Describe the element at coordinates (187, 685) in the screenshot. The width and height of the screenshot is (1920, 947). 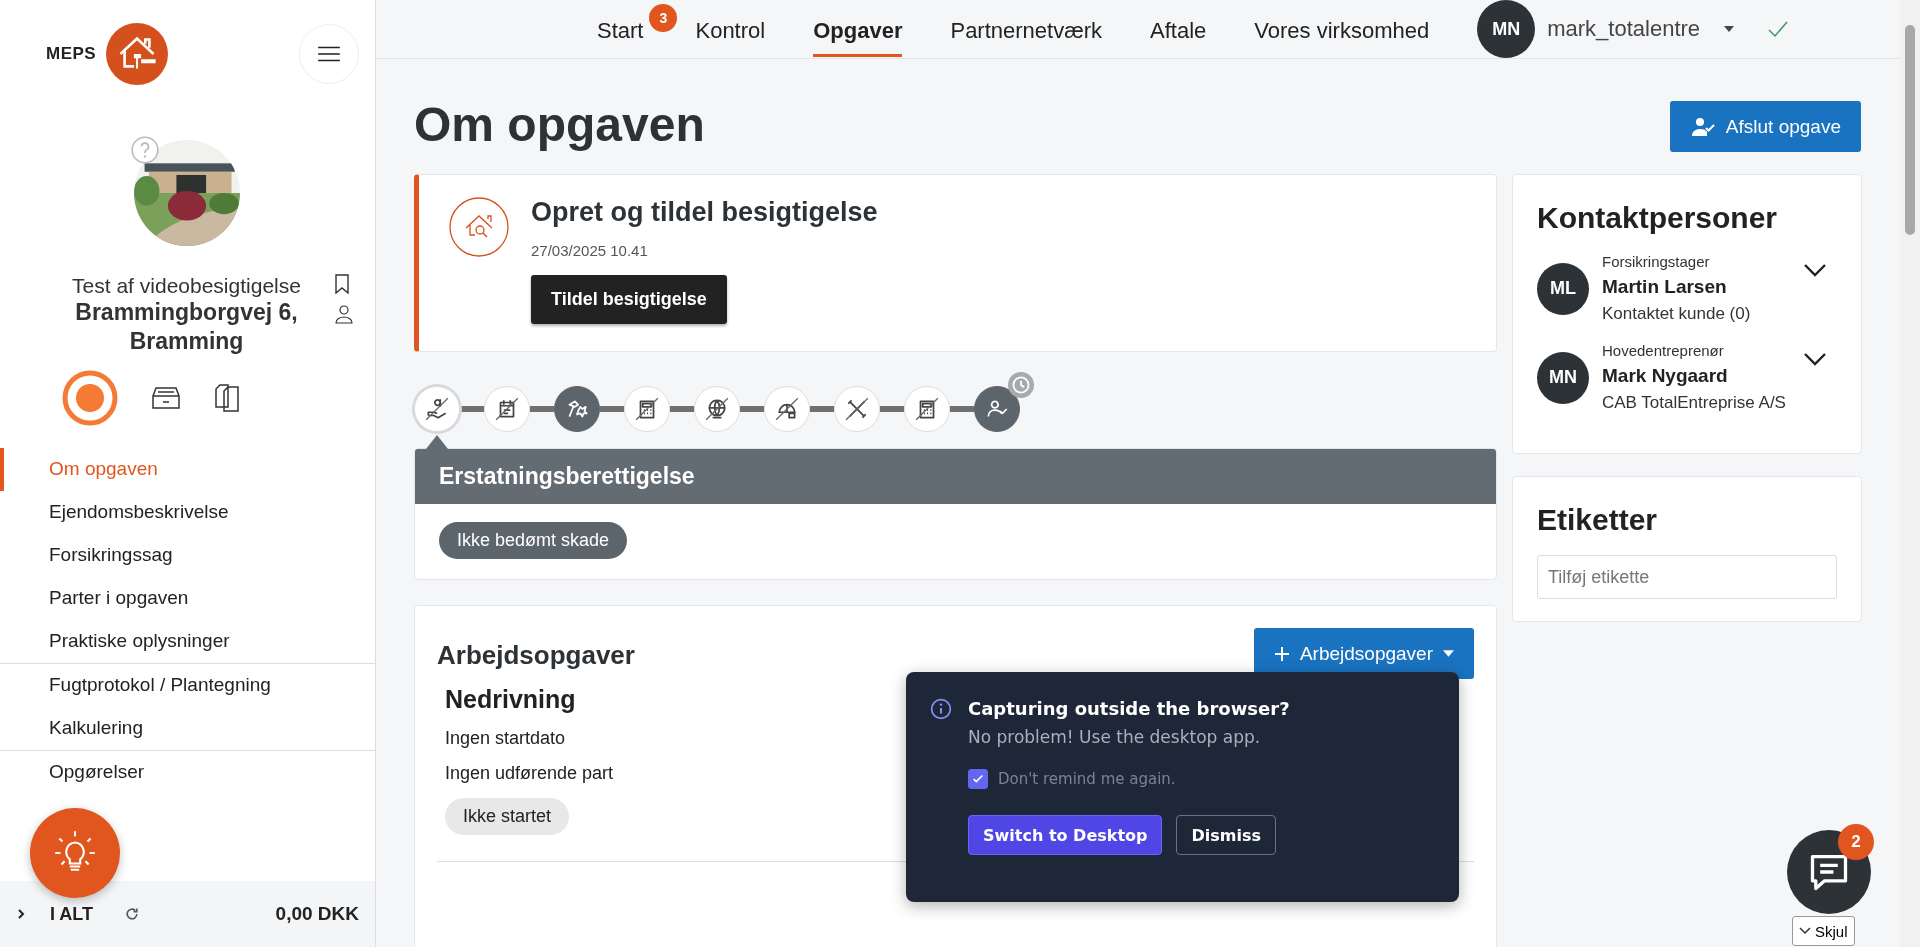
I see `sidebar-item: Fugtprotokol / Plantegning` at that location.